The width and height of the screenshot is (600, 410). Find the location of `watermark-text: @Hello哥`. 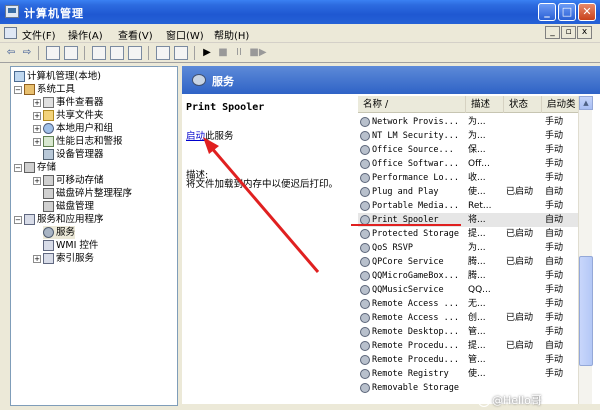

watermark-text: @Hello哥 is located at coordinates (517, 400).